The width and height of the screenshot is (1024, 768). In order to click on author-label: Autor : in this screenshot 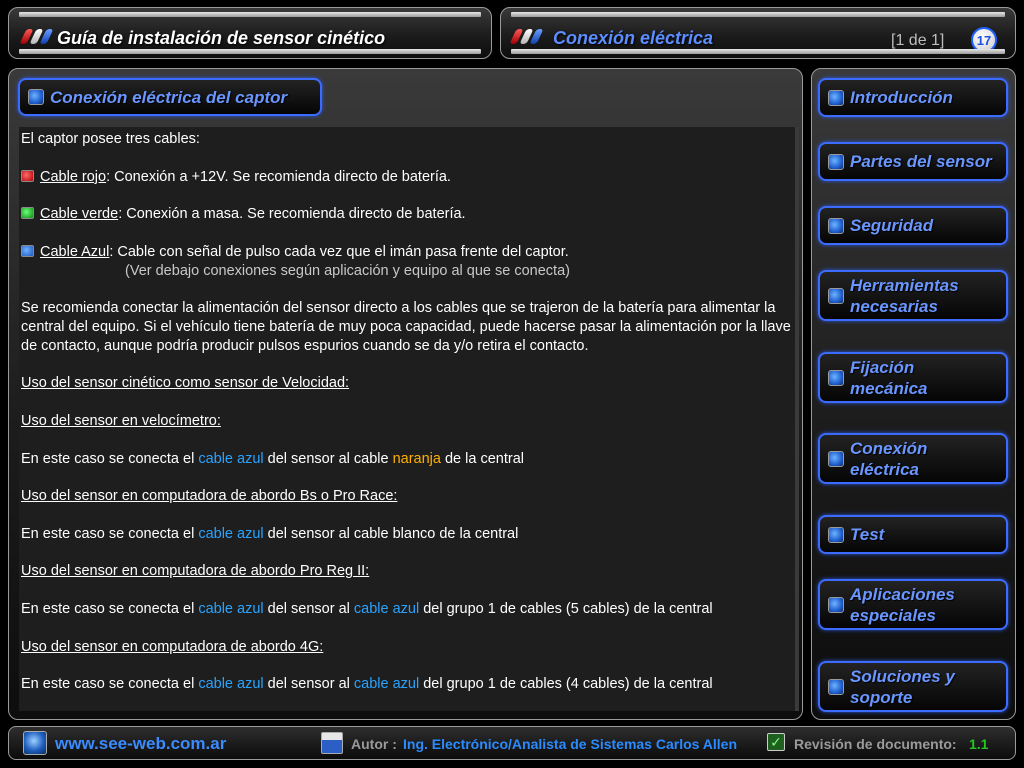, I will do `click(374, 744)`.